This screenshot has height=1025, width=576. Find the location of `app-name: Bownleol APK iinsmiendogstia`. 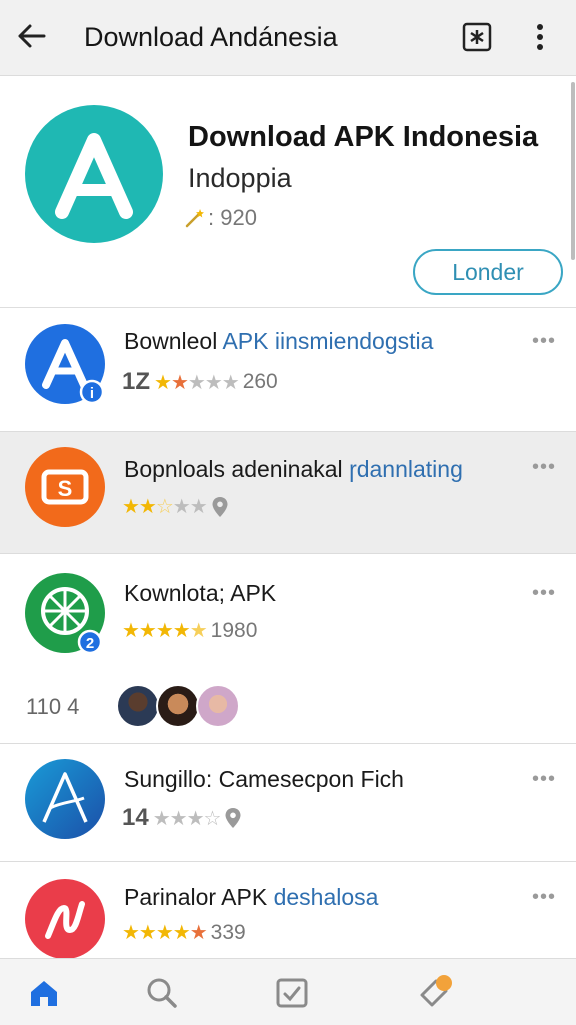

app-name: Bownleol APK iinsmiendogstia is located at coordinates (279, 341).